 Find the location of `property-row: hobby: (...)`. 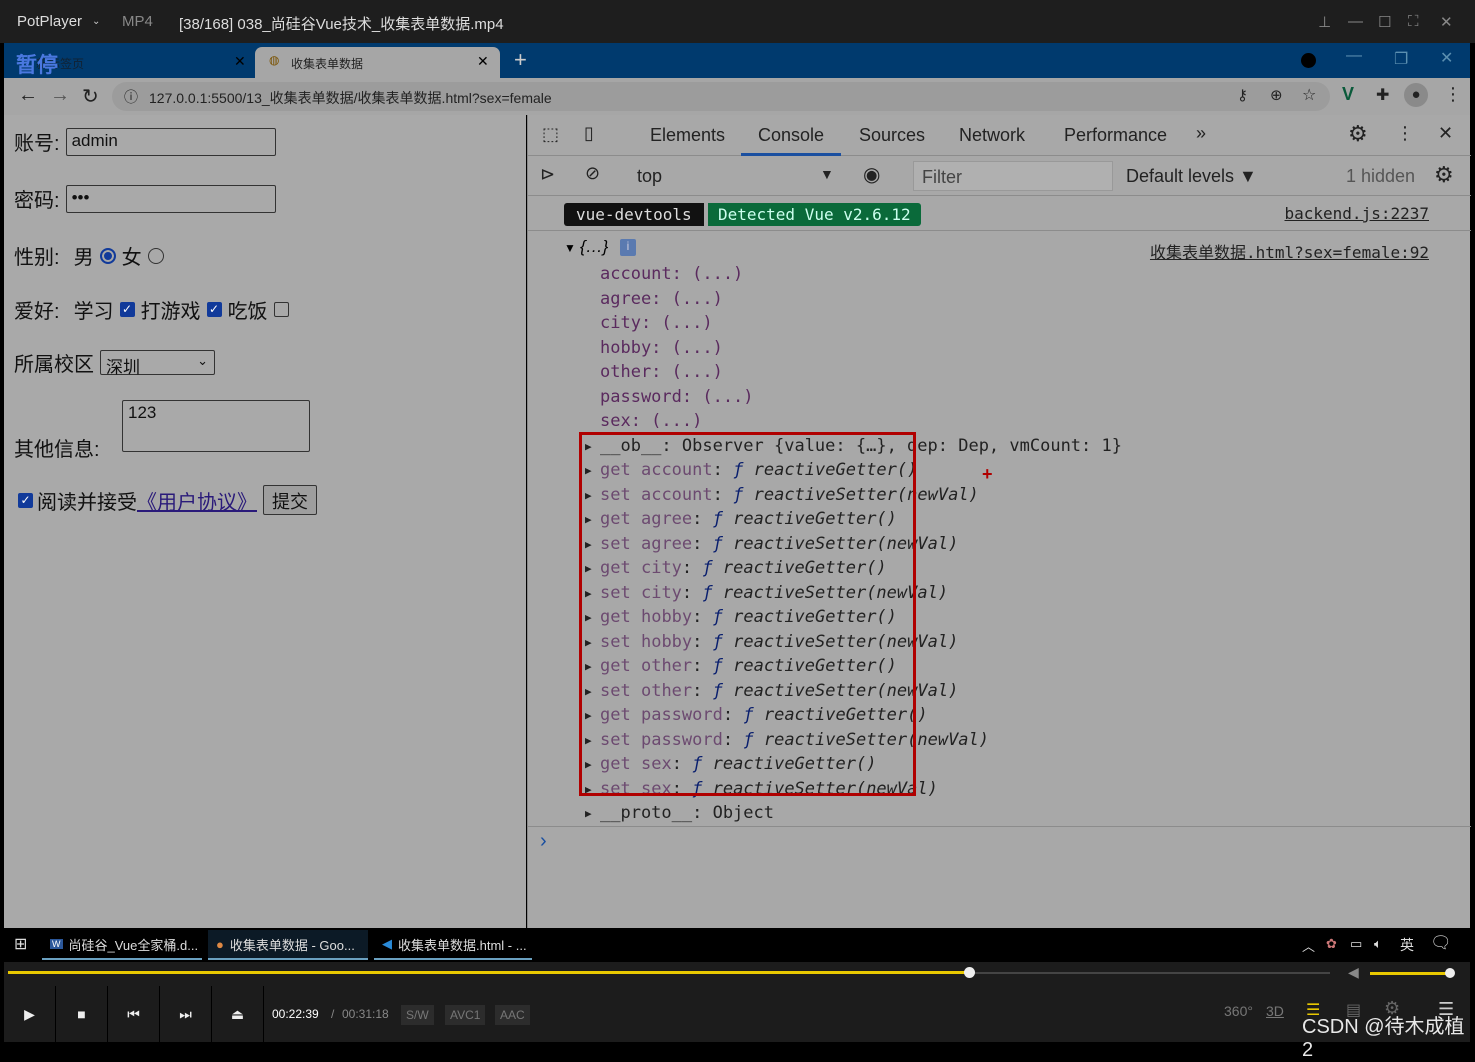

property-row: hobby: (...) is located at coordinates (661, 348).